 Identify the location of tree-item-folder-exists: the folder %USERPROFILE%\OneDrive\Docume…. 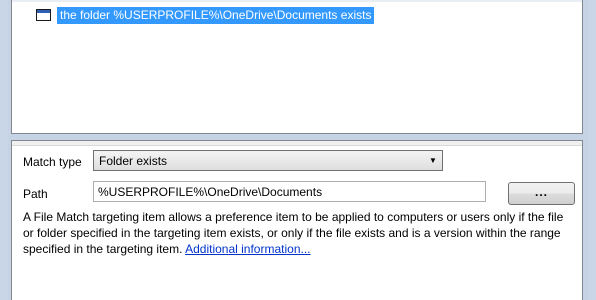
(205, 15).